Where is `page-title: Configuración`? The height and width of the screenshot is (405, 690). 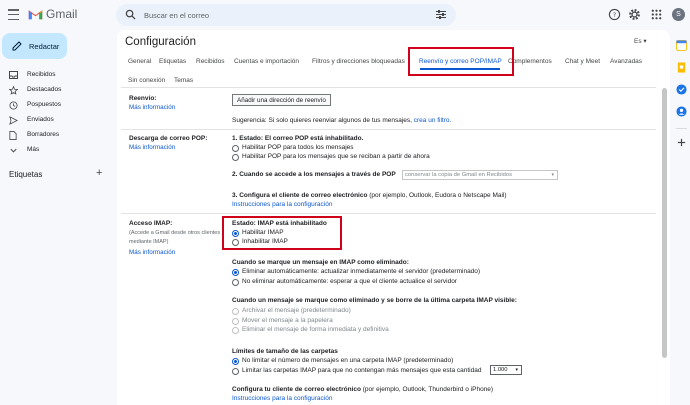
page-title: Configuración is located at coordinates (160, 42).